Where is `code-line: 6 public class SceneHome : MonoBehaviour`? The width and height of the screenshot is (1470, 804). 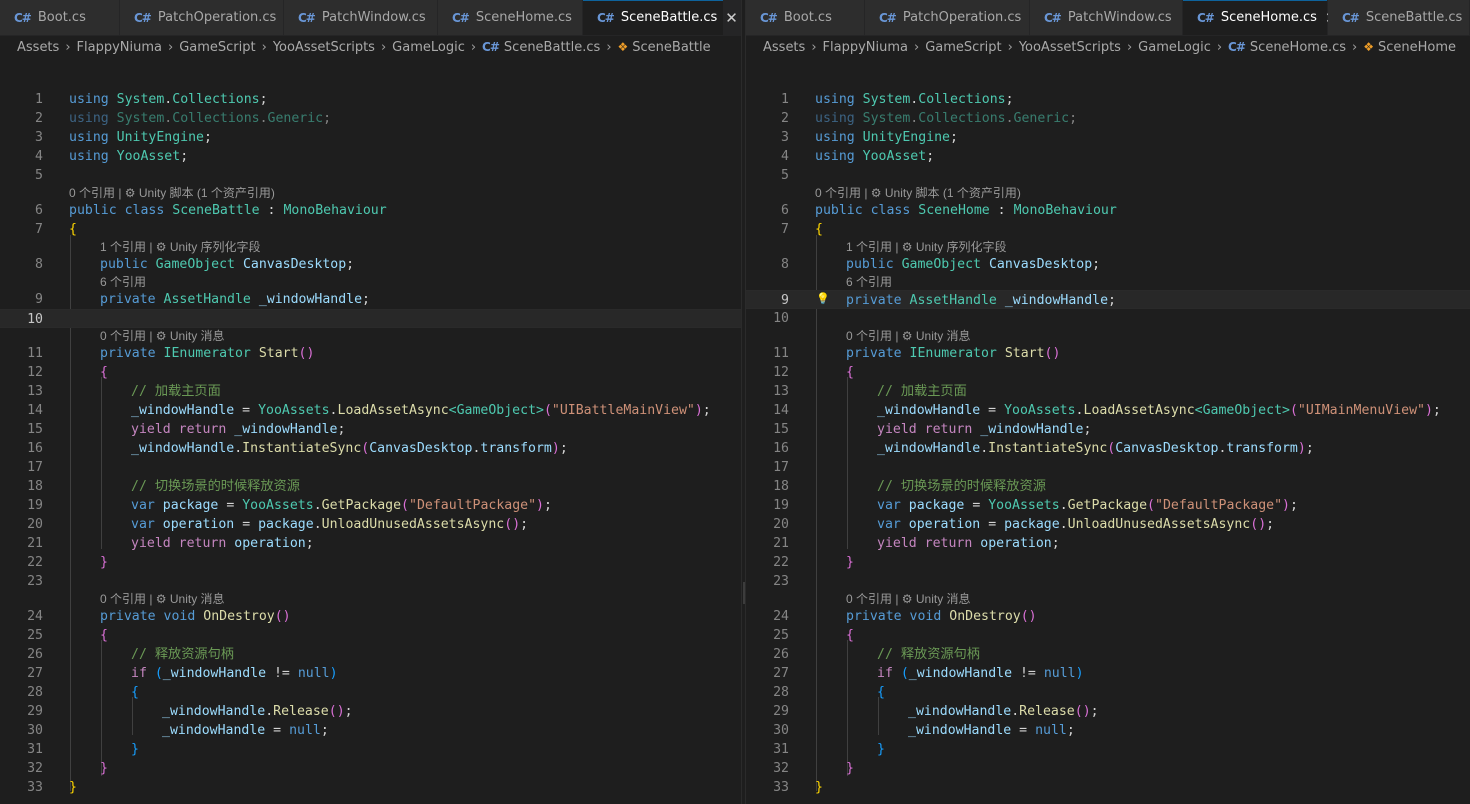
code-line: 6 public class SceneHome : MonoBehaviour is located at coordinates (1108, 210).